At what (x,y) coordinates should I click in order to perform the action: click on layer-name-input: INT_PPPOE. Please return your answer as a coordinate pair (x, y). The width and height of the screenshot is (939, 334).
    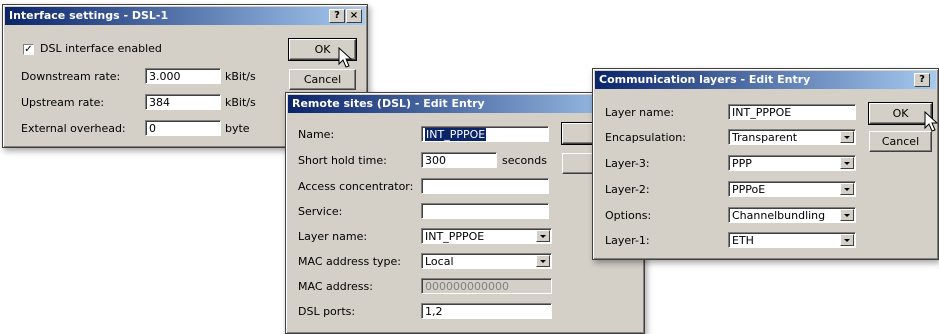
    Looking at the image, I should click on (792, 112).